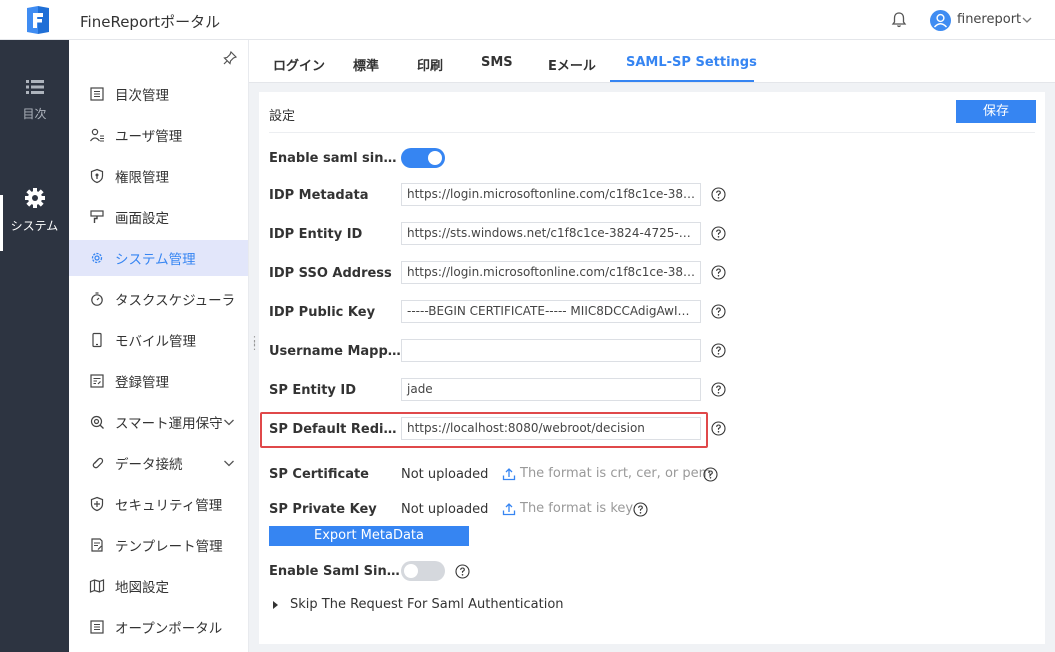 The width and height of the screenshot is (1055, 652). Describe the element at coordinates (97, 422) in the screenshot. I see `ops-icon` at that location.